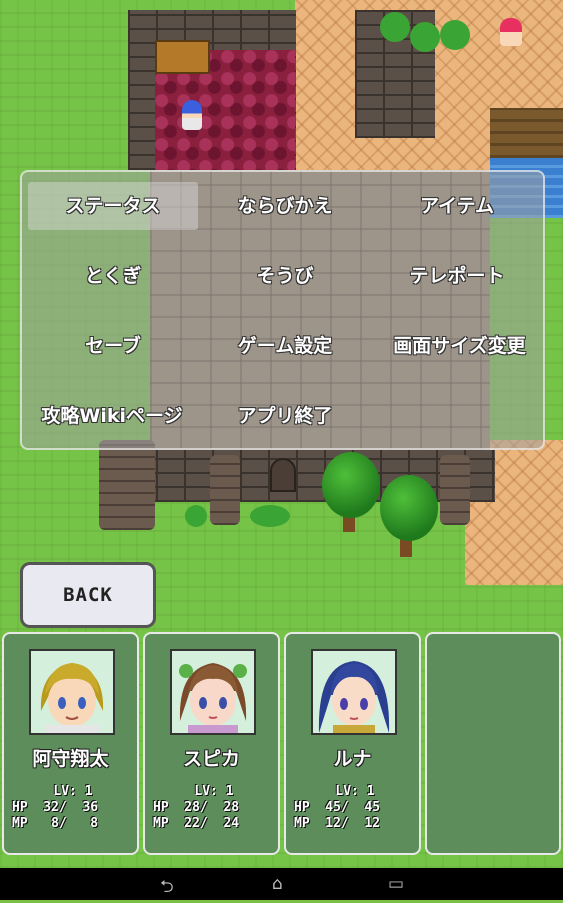 The width and height of the screenshot is (563, 903). What do you see at coordinates (70, 743) in the screenshot?
I see `party-card-1: 阿守翔太 LV: 1 HP 32/ 36 MP 8/ 8` at bounding box center [70, 743].